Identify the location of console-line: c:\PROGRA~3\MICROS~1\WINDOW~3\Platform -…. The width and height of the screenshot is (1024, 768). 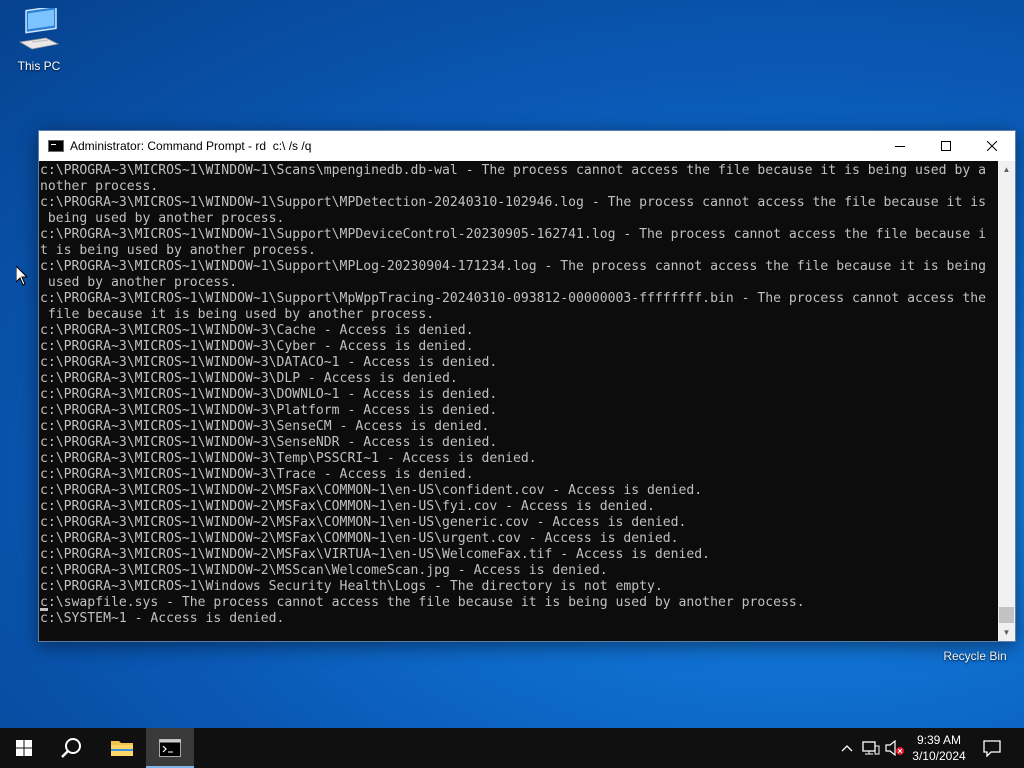
(269, 410).